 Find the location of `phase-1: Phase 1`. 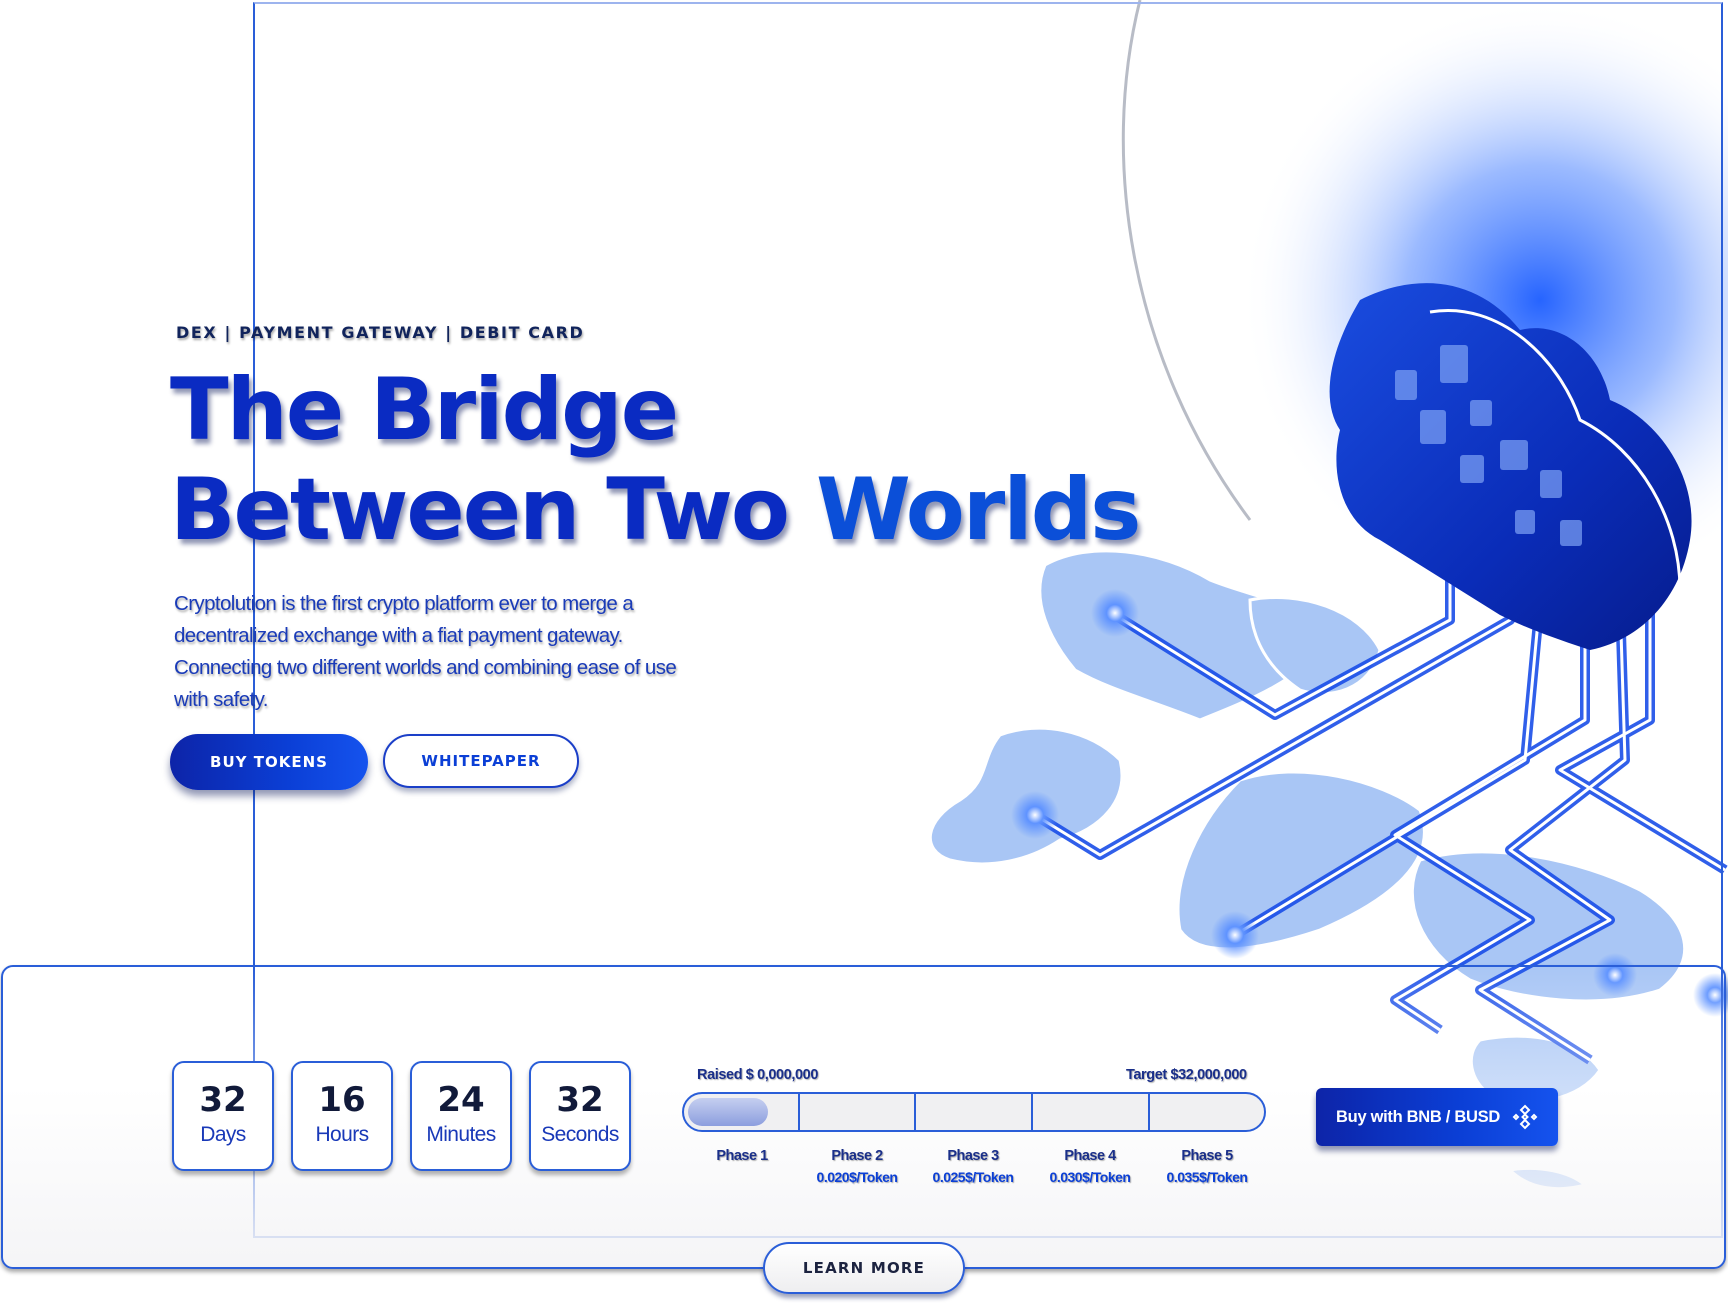

phase-1: Phase 1 is located at coordinates (742, 1156).